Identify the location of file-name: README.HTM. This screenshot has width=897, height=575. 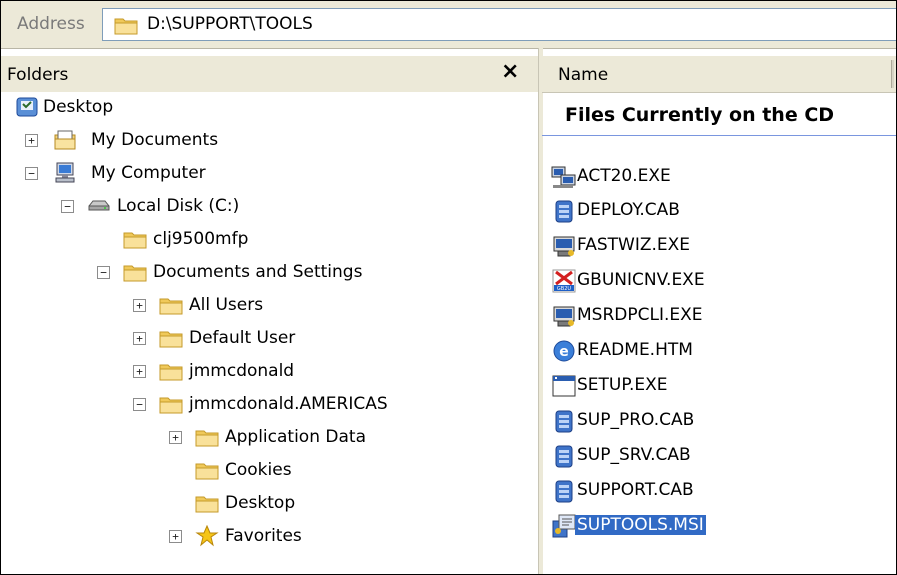
(635, 350).